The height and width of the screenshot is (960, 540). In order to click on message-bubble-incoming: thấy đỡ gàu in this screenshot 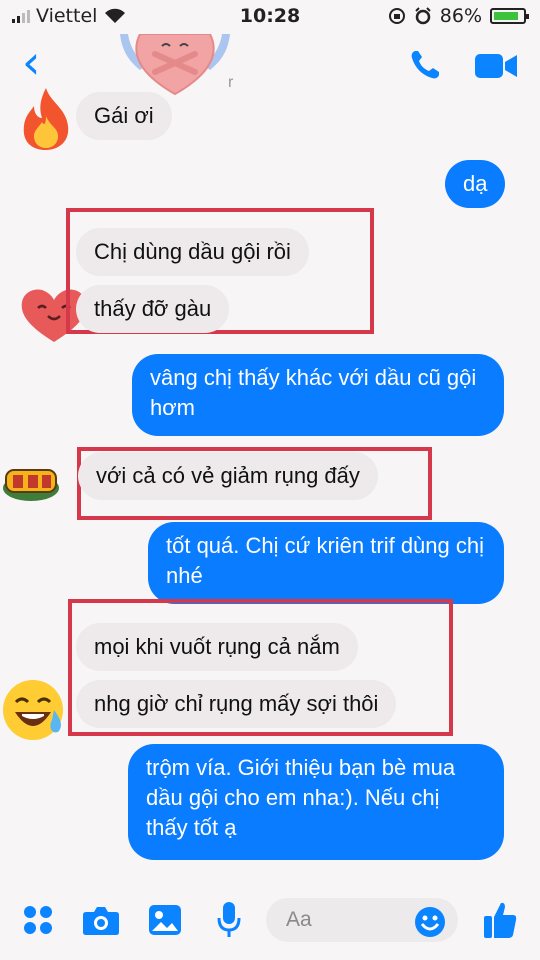, I will do `click(153, 309)`.